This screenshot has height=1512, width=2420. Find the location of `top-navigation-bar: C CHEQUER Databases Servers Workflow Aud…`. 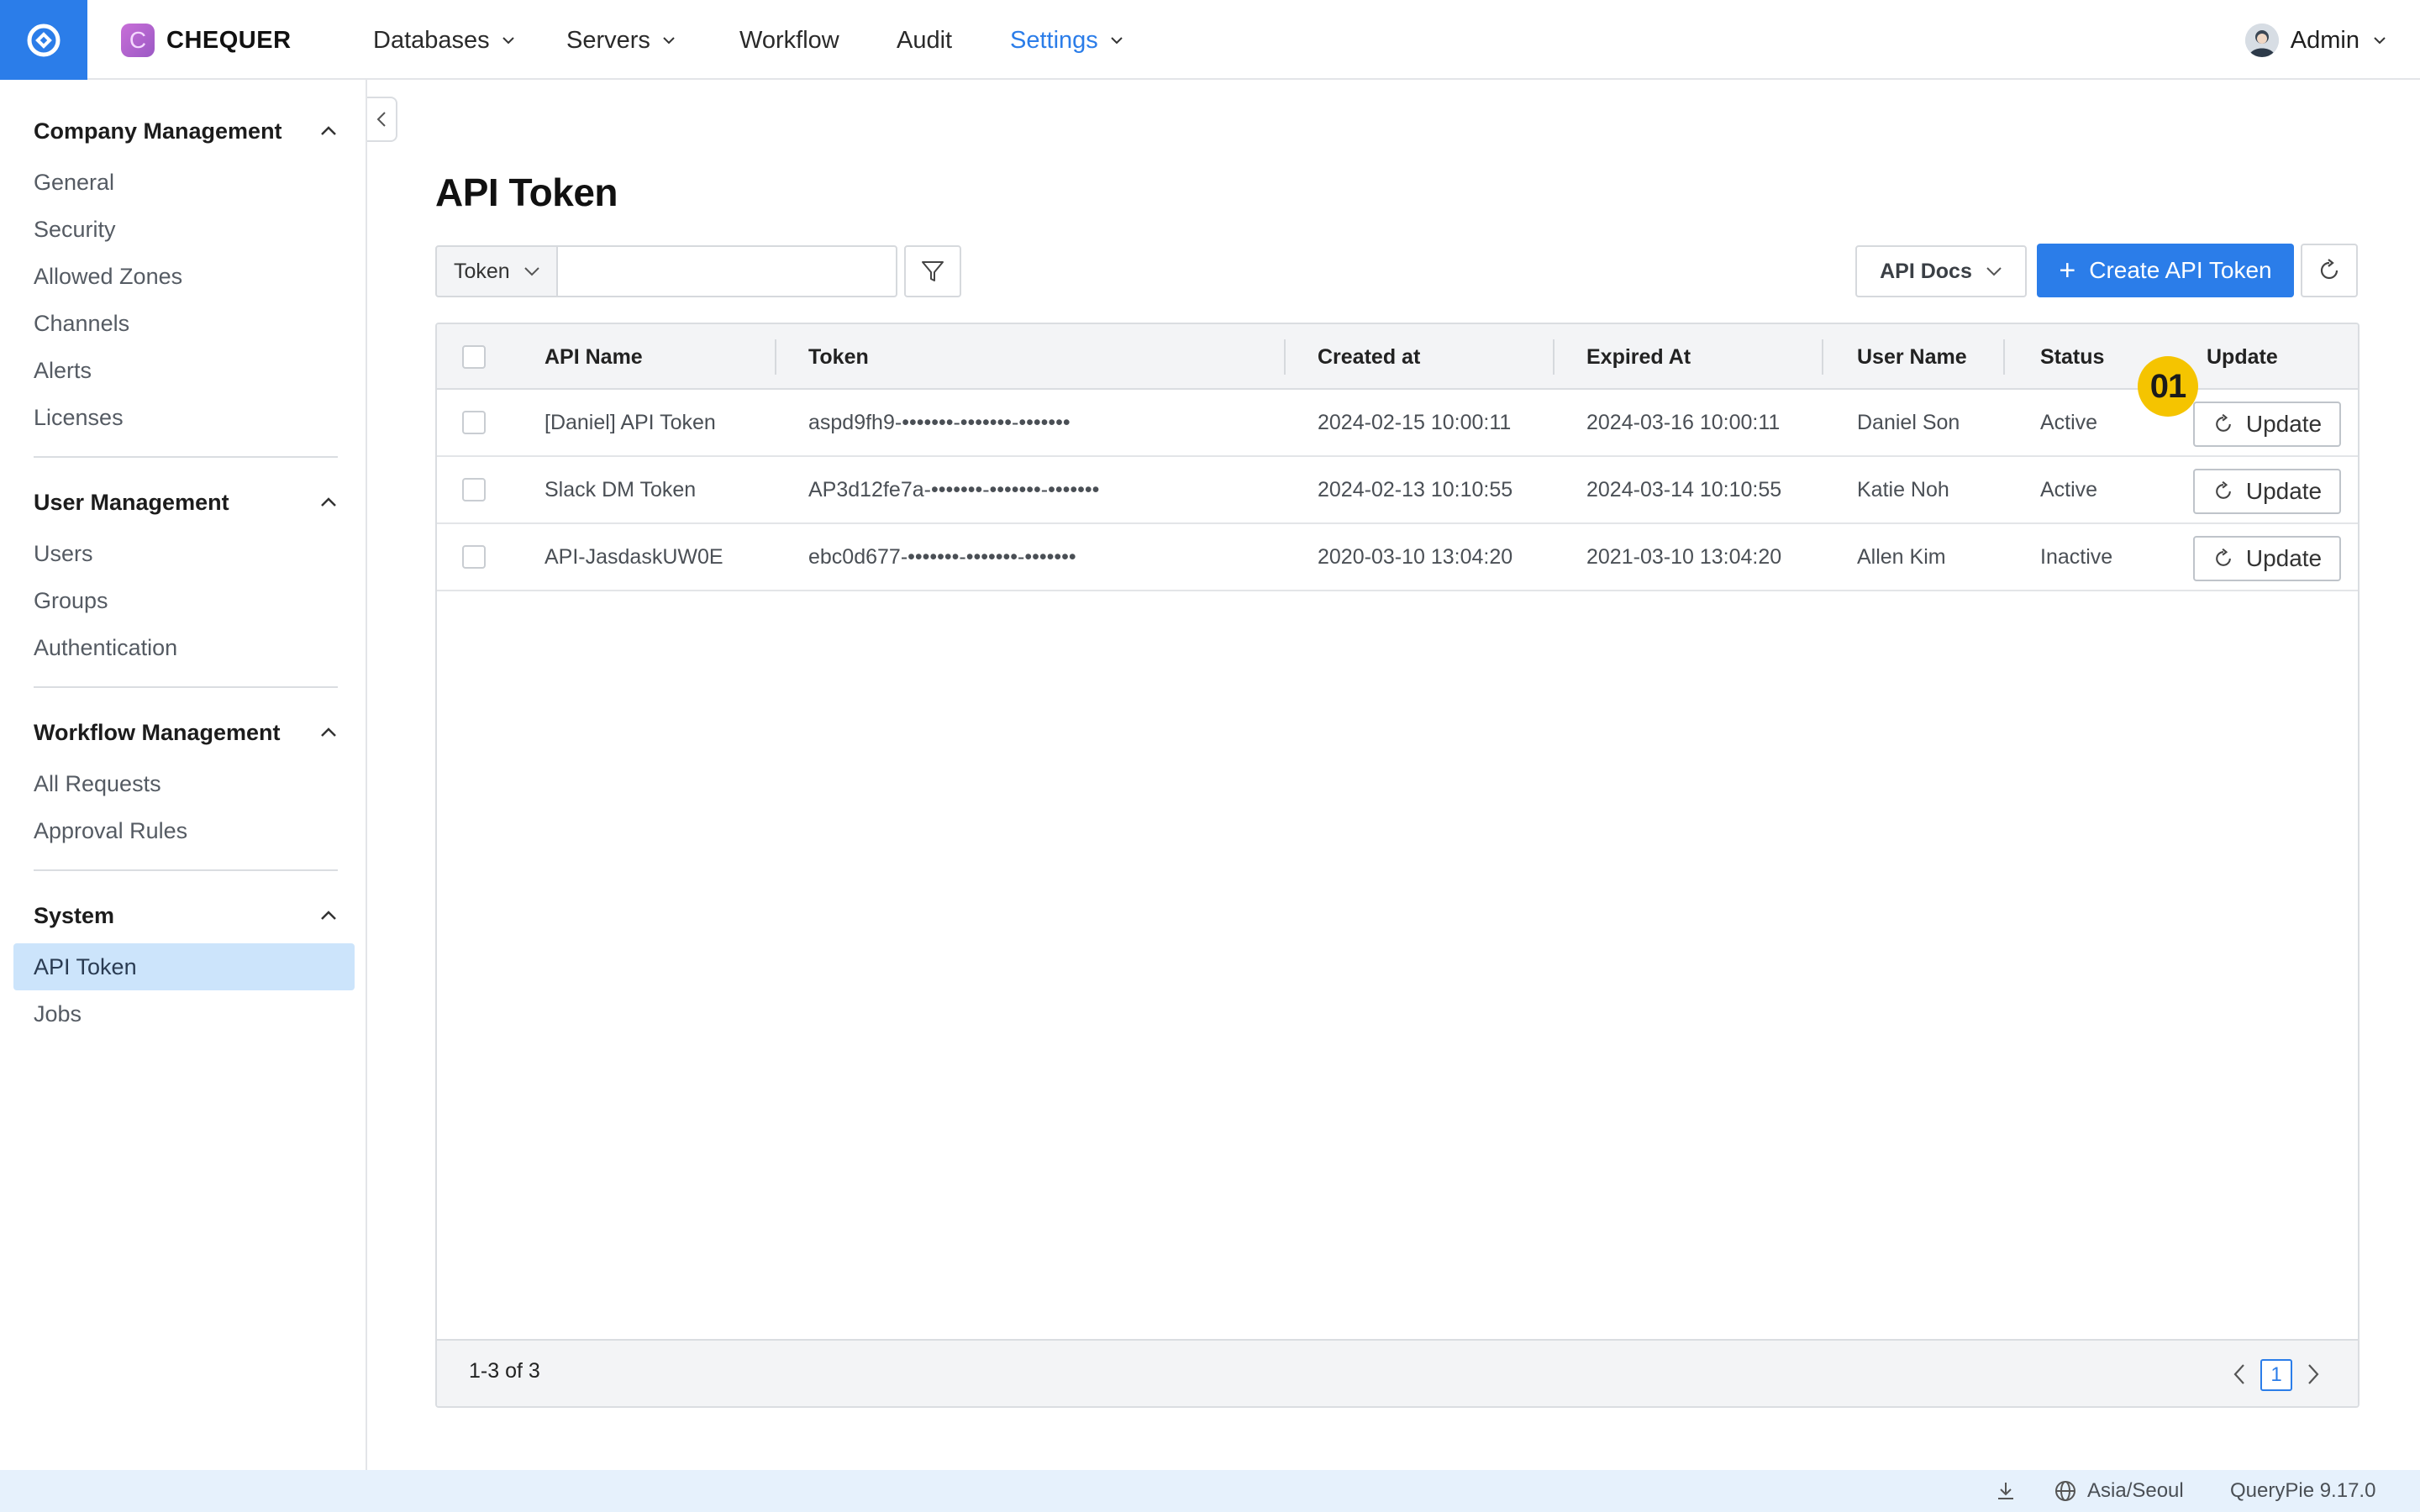

top-navigation-bar: C CHEQUER Databases Servers Workflow Aud… is located at coordinates (1210, 40).